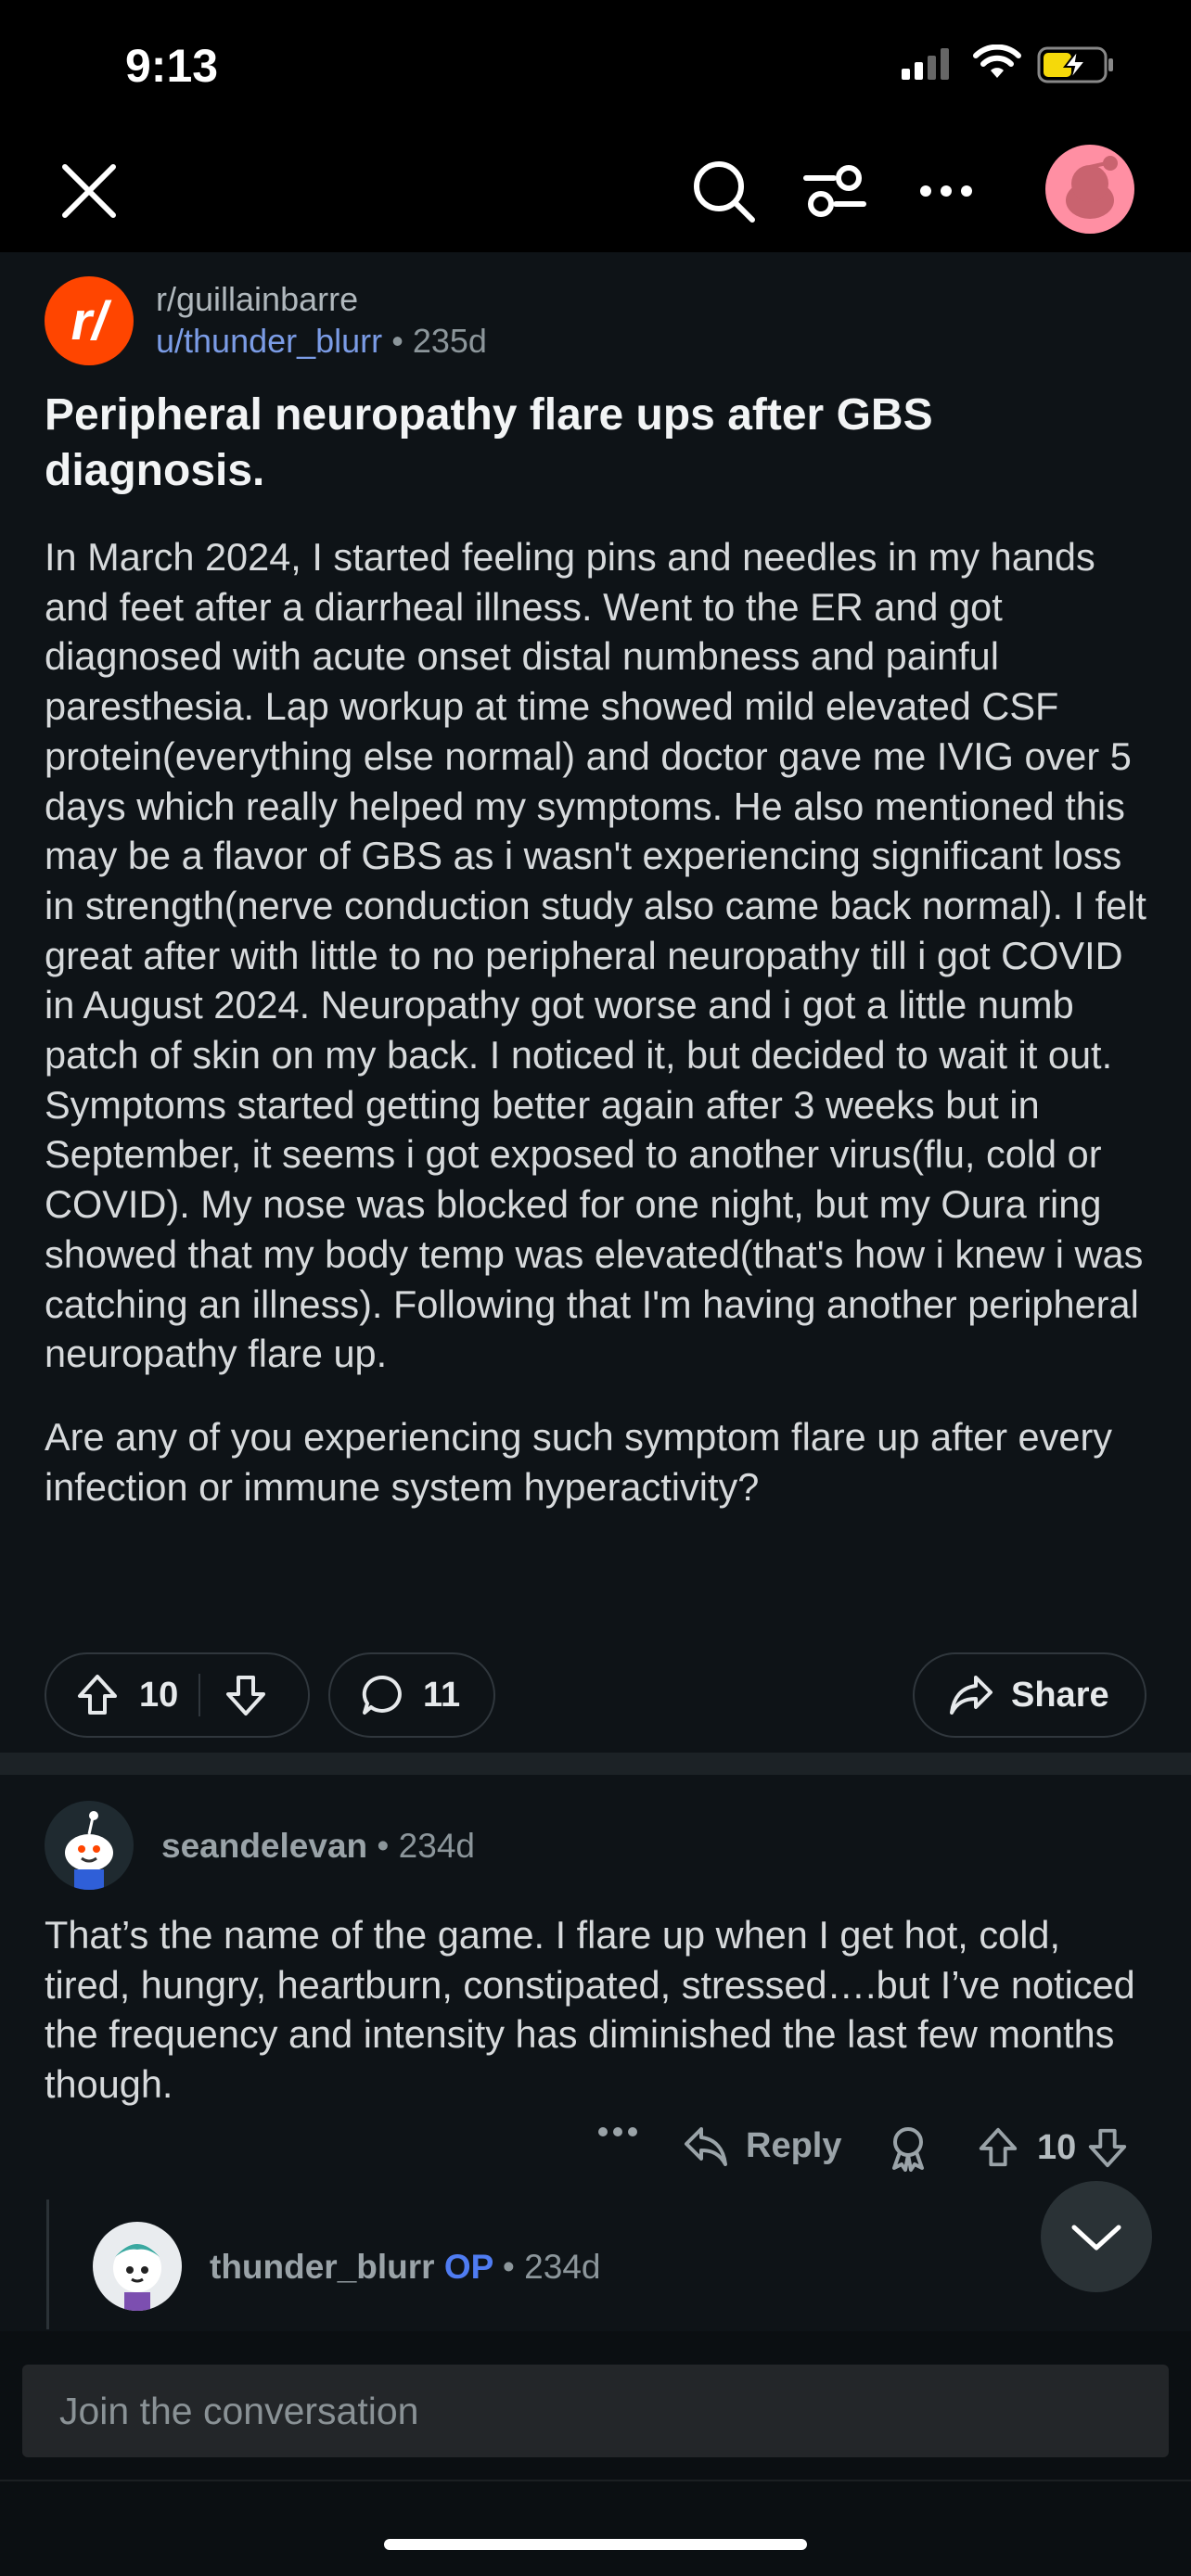  What do you see at coordinates (595, 2480) in the screenshot?
I see `bottom-divider` at bounding box center [595, 2480].